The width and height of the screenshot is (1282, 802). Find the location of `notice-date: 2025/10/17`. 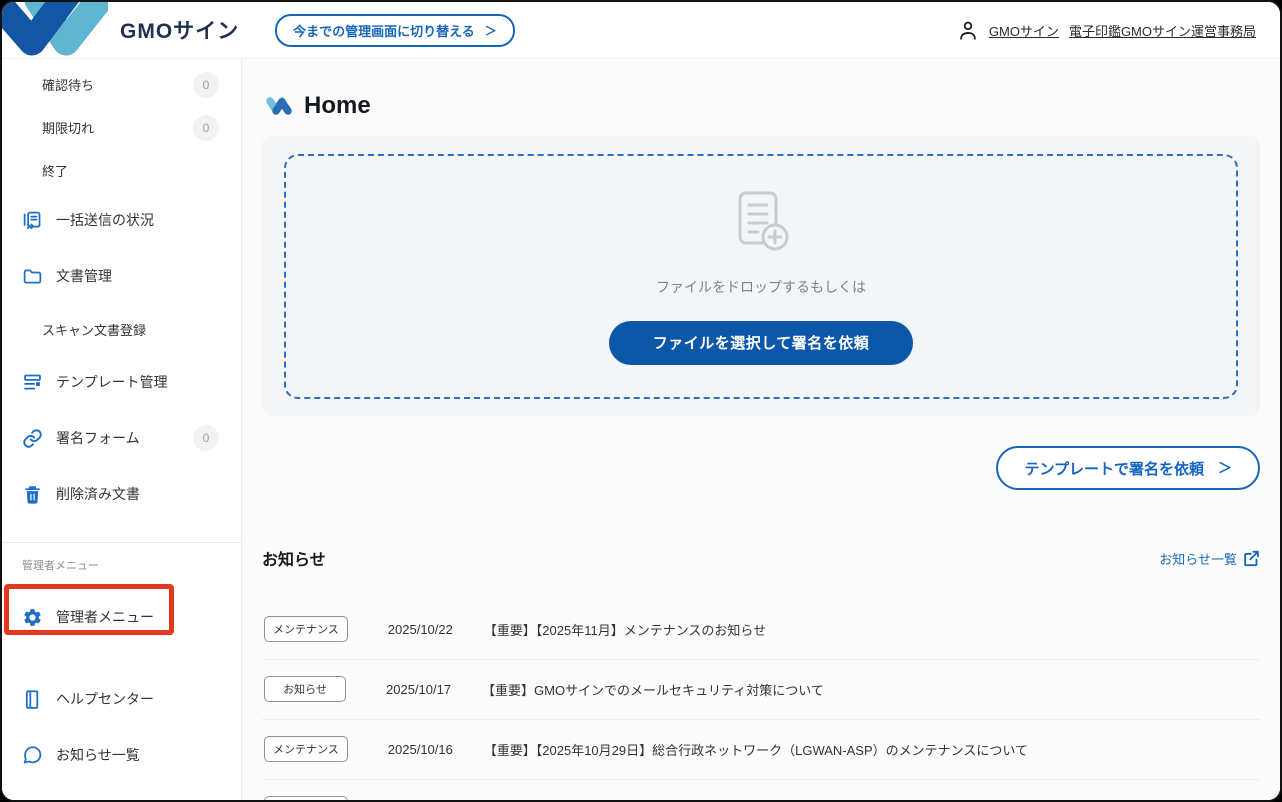

notice-date: 2025/10/17 is located at coordinates (419, 689).